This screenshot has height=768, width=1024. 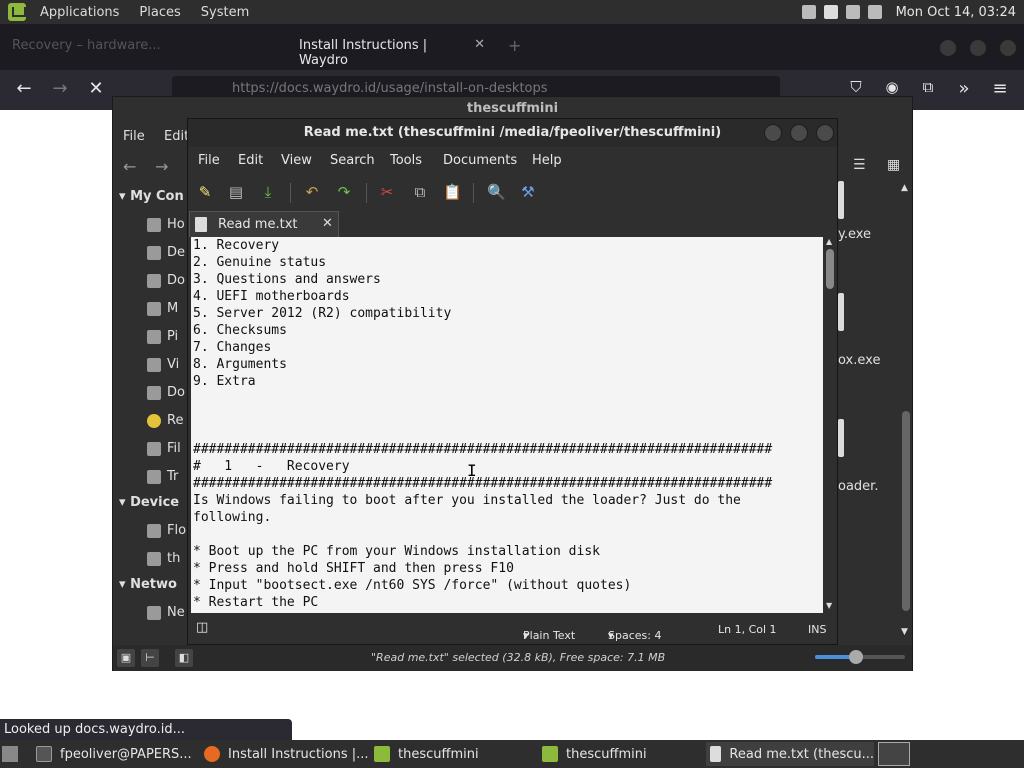 What do you see at coordinates (420, 192) in the screenshot?
I see `copy-icon: ⧉` at bounding box center [420, 192].